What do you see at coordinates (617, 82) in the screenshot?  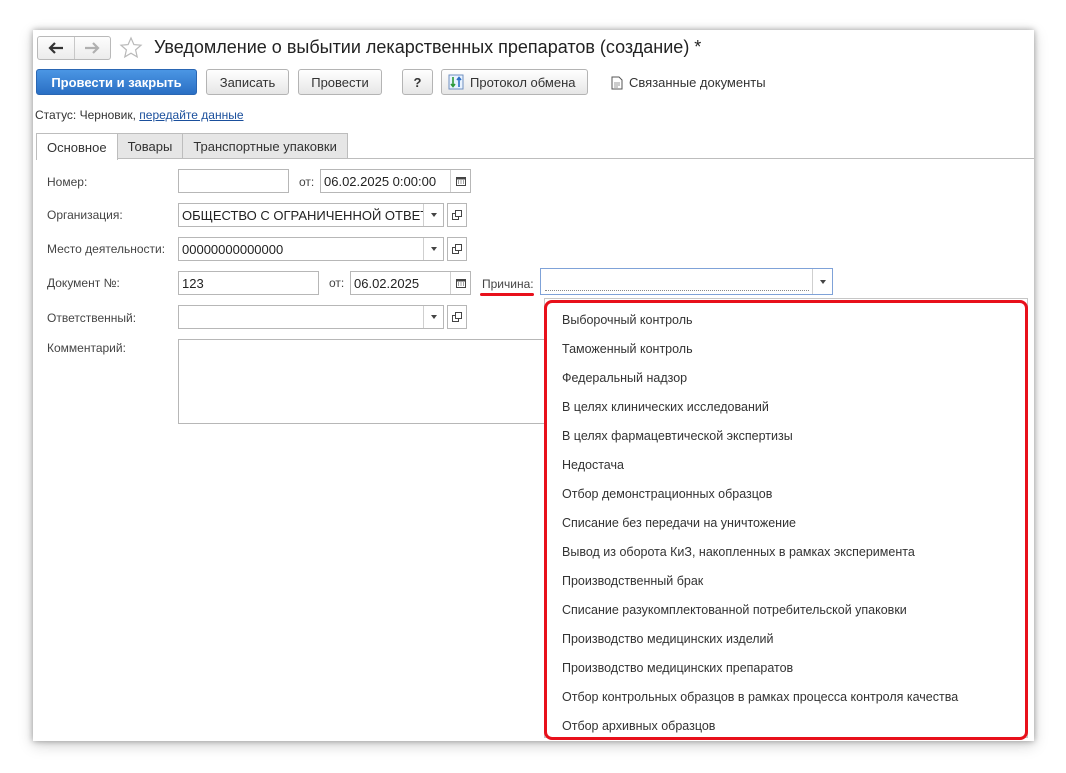 I see `document-icon` at bounding box center [617, 82].